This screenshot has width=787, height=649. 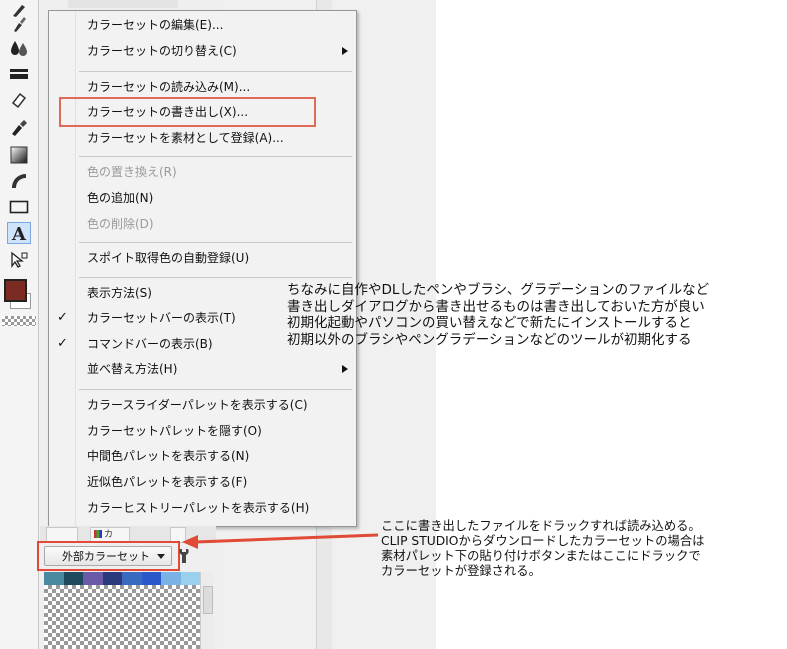 I want to click on drag-line: ここに書き出したファイルをドラックすれば読み込める。, so click(x=541, y=526).